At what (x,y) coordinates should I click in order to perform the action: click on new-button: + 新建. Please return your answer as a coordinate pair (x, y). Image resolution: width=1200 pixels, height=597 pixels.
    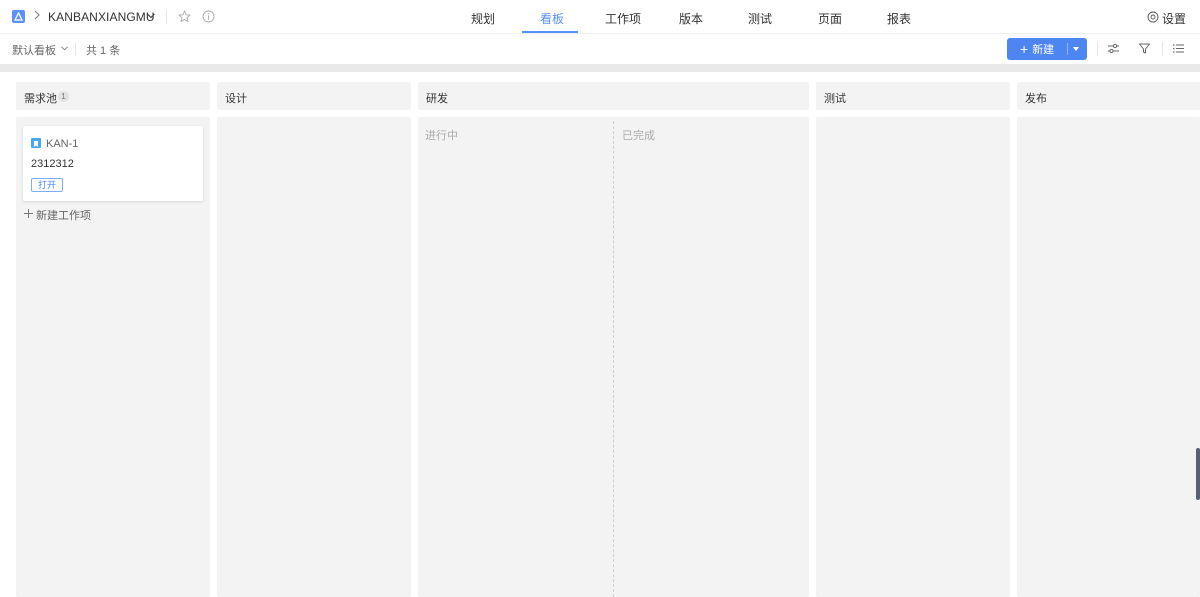
    Looking at the image, I should click on (1047, 49).